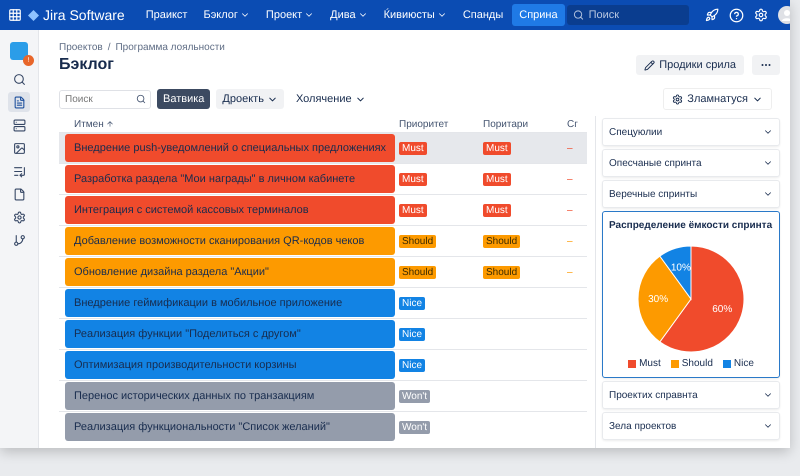 The image size is (800, 476). Describe the element at coordinates (230, 303) in the screenshot. I see `issue-title: Внедрение геймификации в мобильное приложение` at that location.